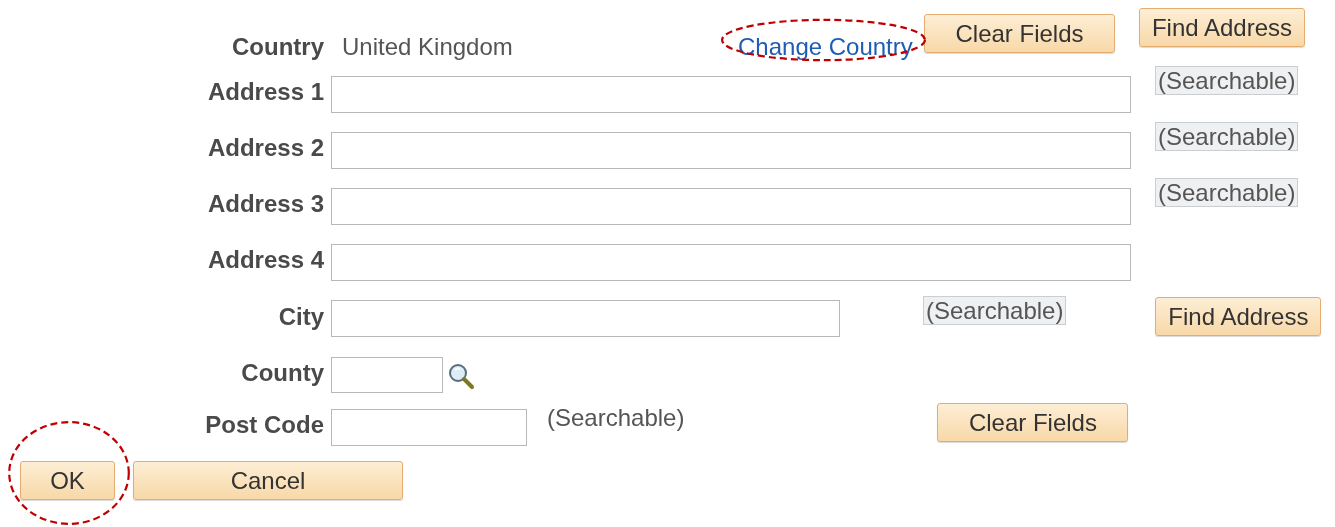 This screenshot has height=527, width=1335. Describe the element at coordinates (300, 317) in the screenshot. I see `field-label: City` at that location.